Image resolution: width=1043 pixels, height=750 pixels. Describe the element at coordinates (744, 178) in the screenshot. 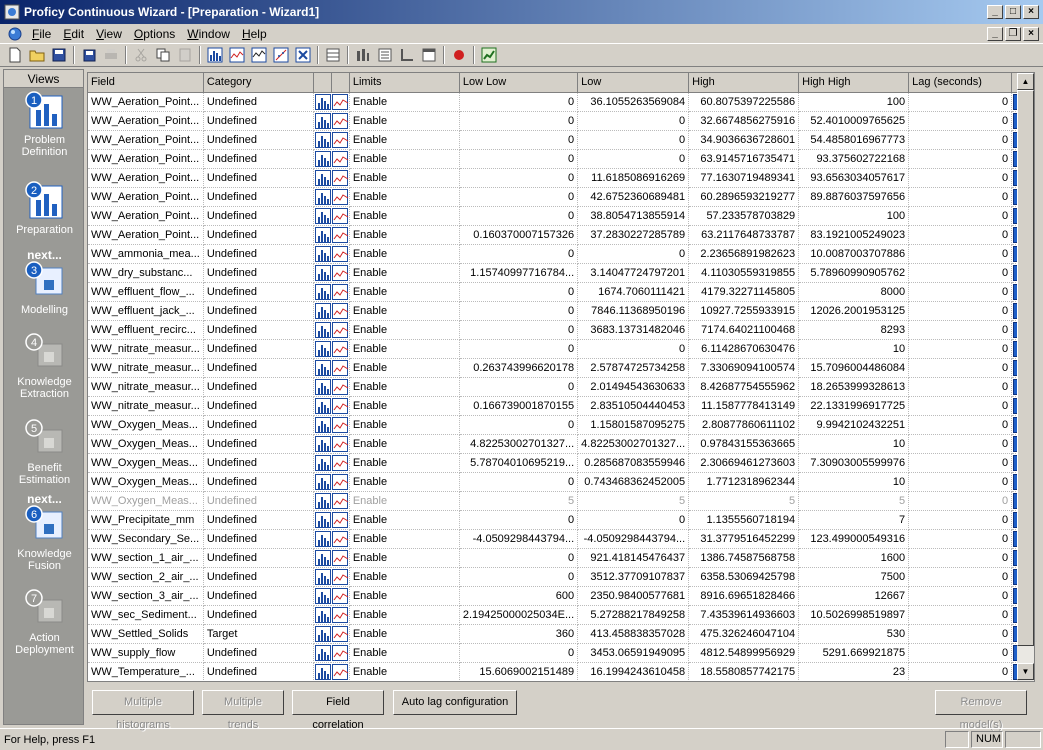

I see `cell-high: 77.1630719489341` at that location.